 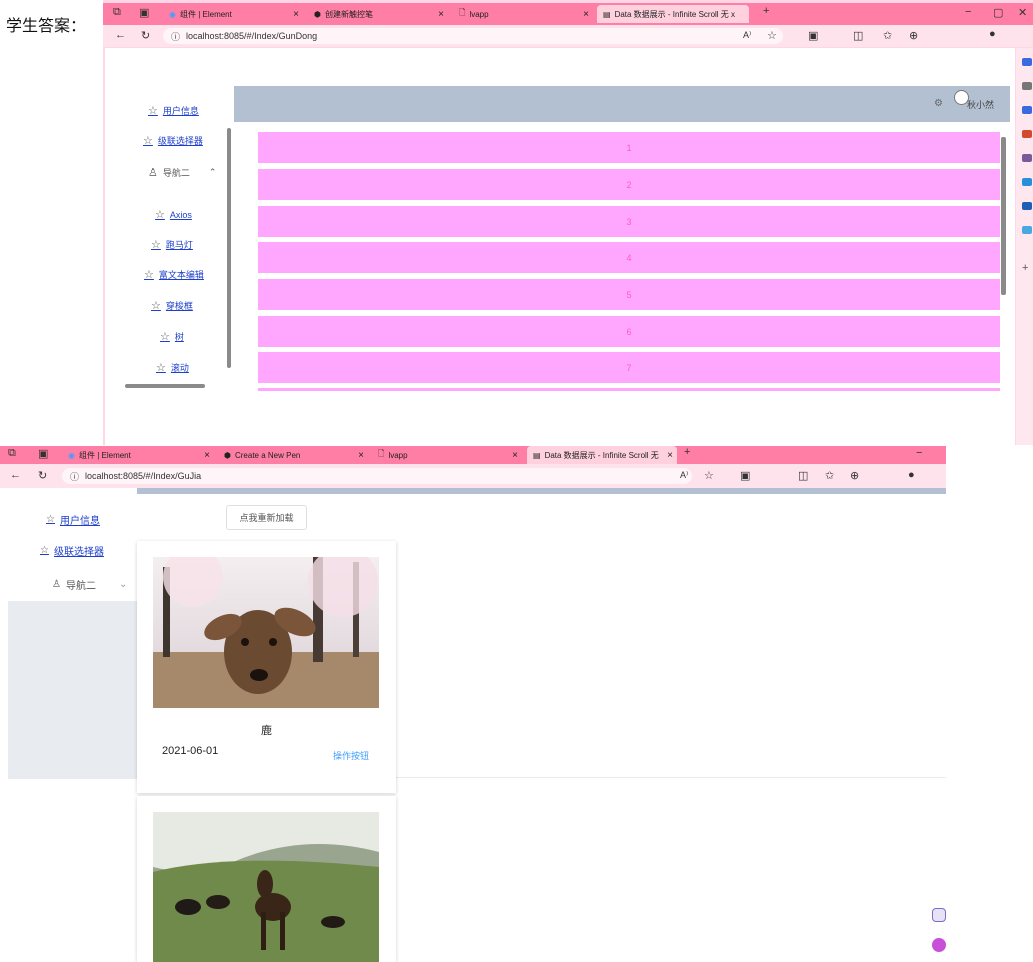 What do you see at coordinates (182, 172) in the screenshot?
I see `sidebar-submenu-nav2: ♙ 导航二 ⌃` at bounding box center [182, 172].